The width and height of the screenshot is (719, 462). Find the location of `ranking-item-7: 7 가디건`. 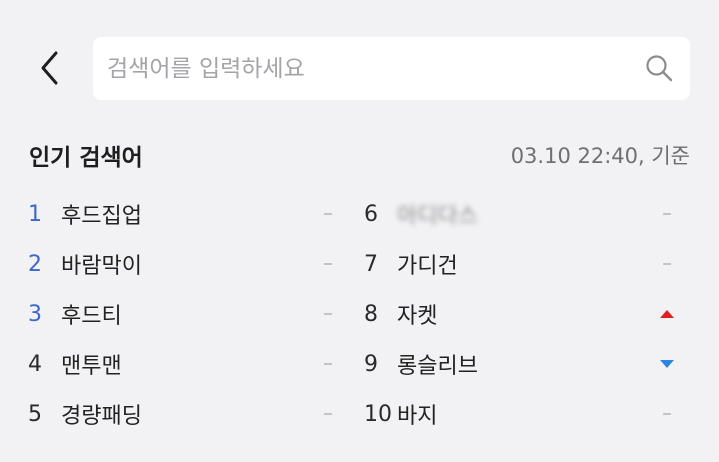

ranking-item-7: 7 가디건 is located at coordinates (520, 264).